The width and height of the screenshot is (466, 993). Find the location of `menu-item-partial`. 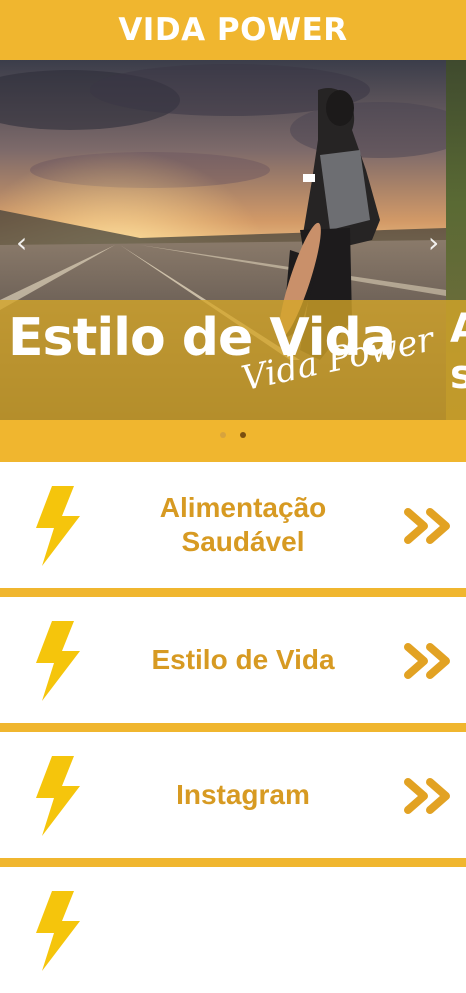

menu-item-partial is located at coordinates (233, 930).